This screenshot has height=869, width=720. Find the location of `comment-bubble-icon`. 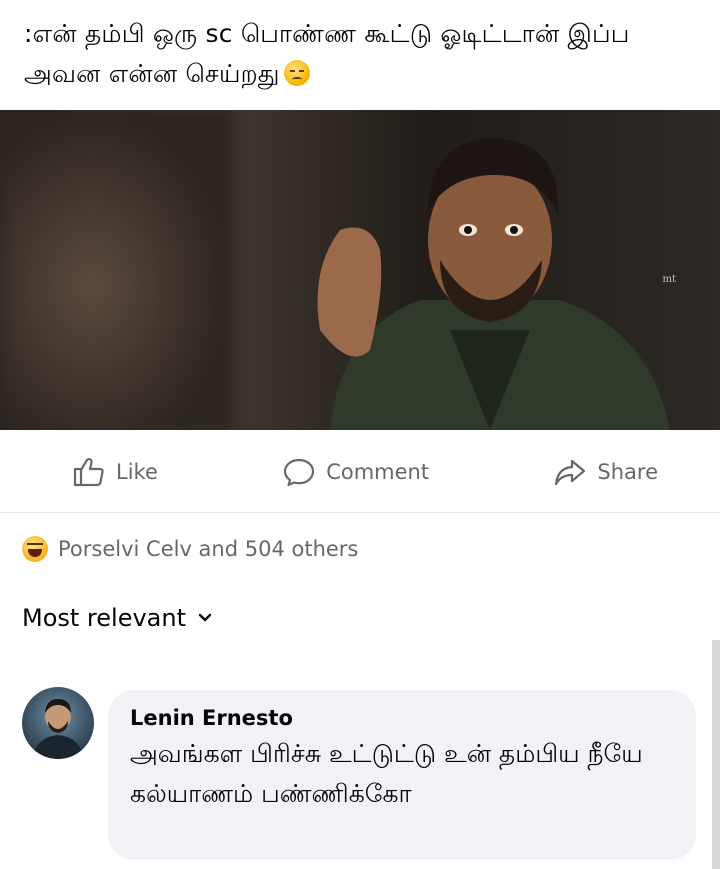

comment-bubble-icon is located at coordinates (299, 472).